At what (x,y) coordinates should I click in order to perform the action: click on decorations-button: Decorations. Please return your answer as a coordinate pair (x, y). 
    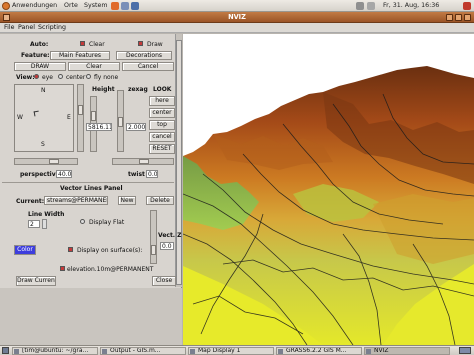
    Looking at the image, I should click on (144, 55).